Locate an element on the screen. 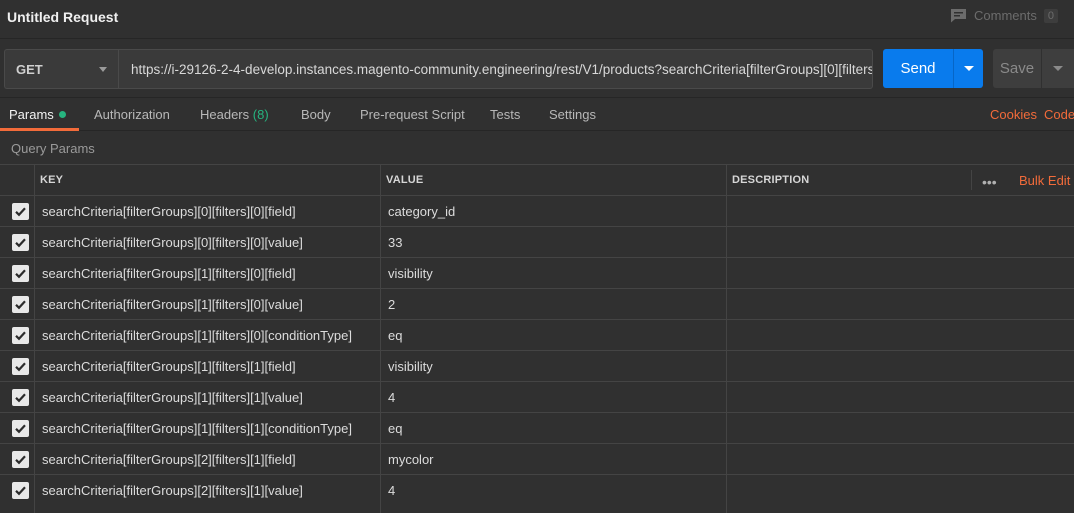  comment-icon is located at coordinates (958, 16).